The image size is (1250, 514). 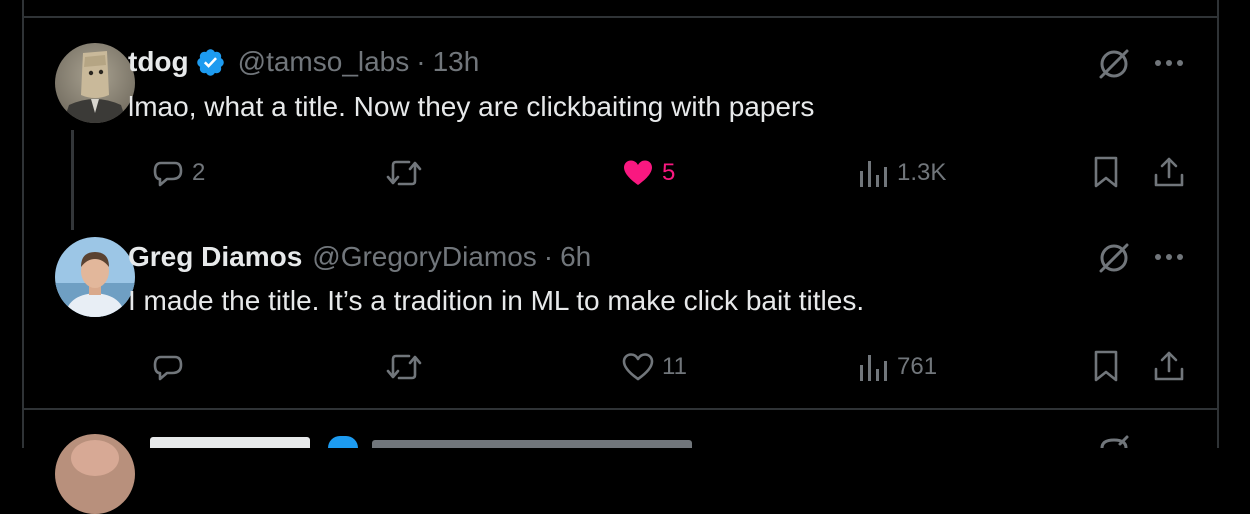 What do you see at coordinates (215, 257) in the screenshot?
I see `display-name: Greg Diamos` at bounding box center [215, 257].